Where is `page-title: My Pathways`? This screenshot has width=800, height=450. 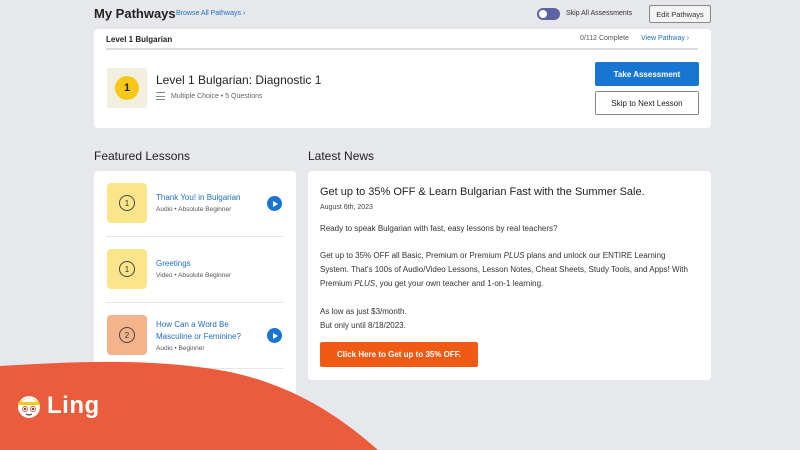 page-title: My Pathways is located at coordinates (135, 13).